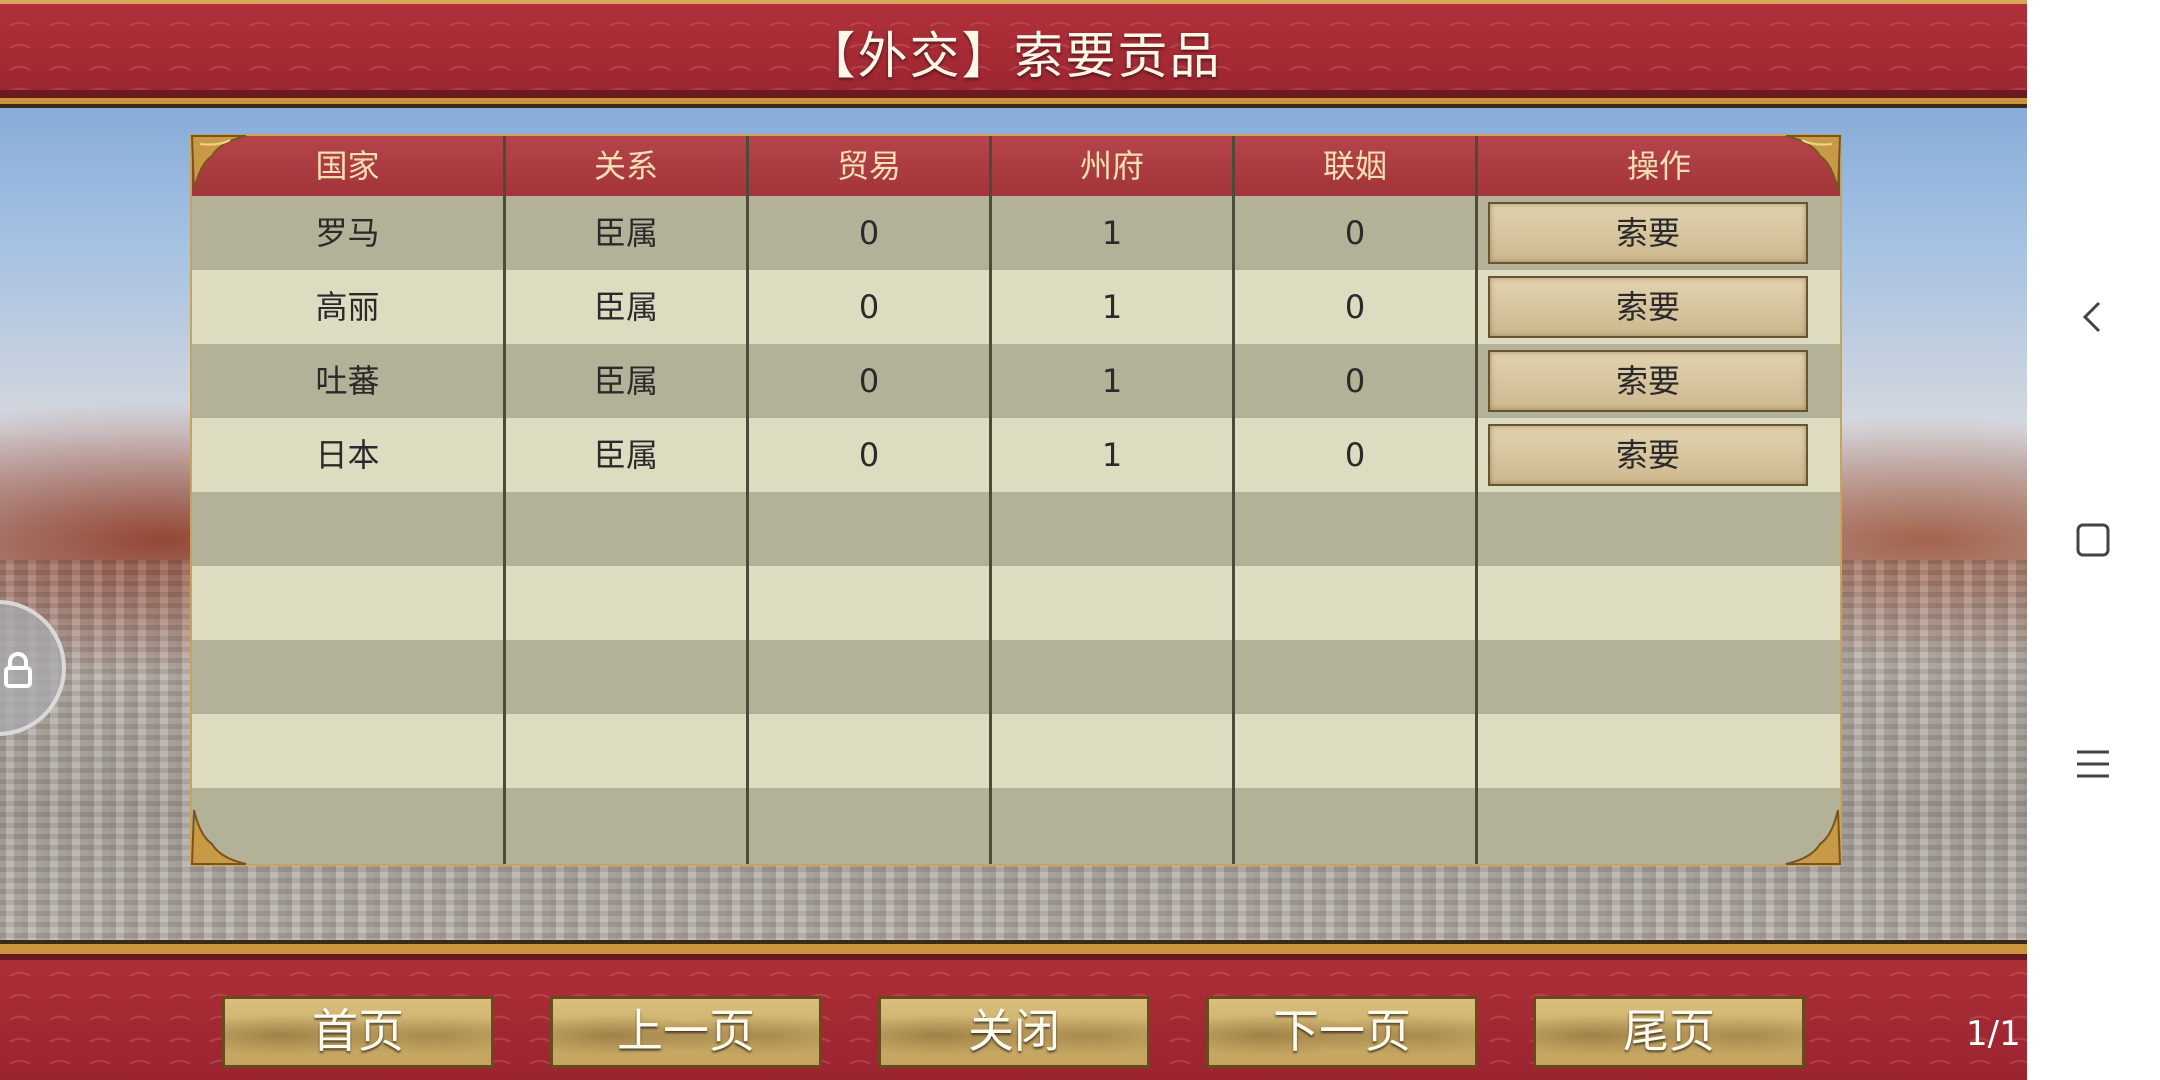 The width and height of the screenshot is (2160, 1080). What do you see at coordinates (2093, 764) in the screenshot?
I see `menu-icon` at bounding box center [2093, 764].